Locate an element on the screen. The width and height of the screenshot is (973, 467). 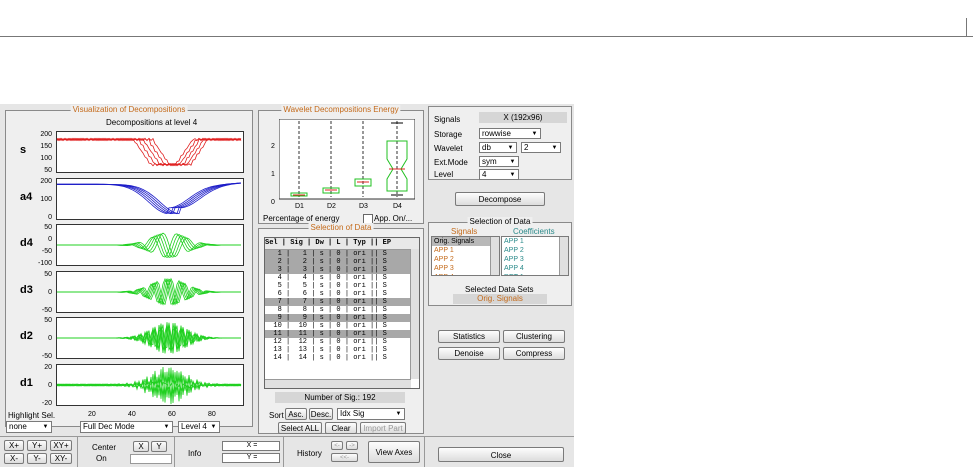
energy-x-tick: D1 is located at coordinates (299, 206).